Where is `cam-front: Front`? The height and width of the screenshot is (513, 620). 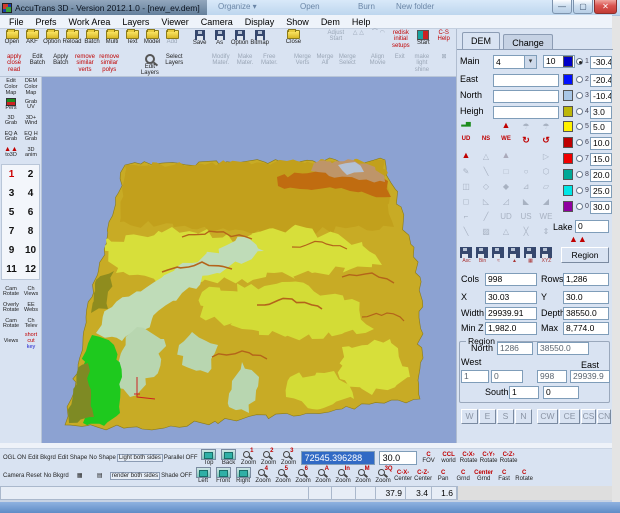
cam-front: Front is located at coordinates (223, 475).